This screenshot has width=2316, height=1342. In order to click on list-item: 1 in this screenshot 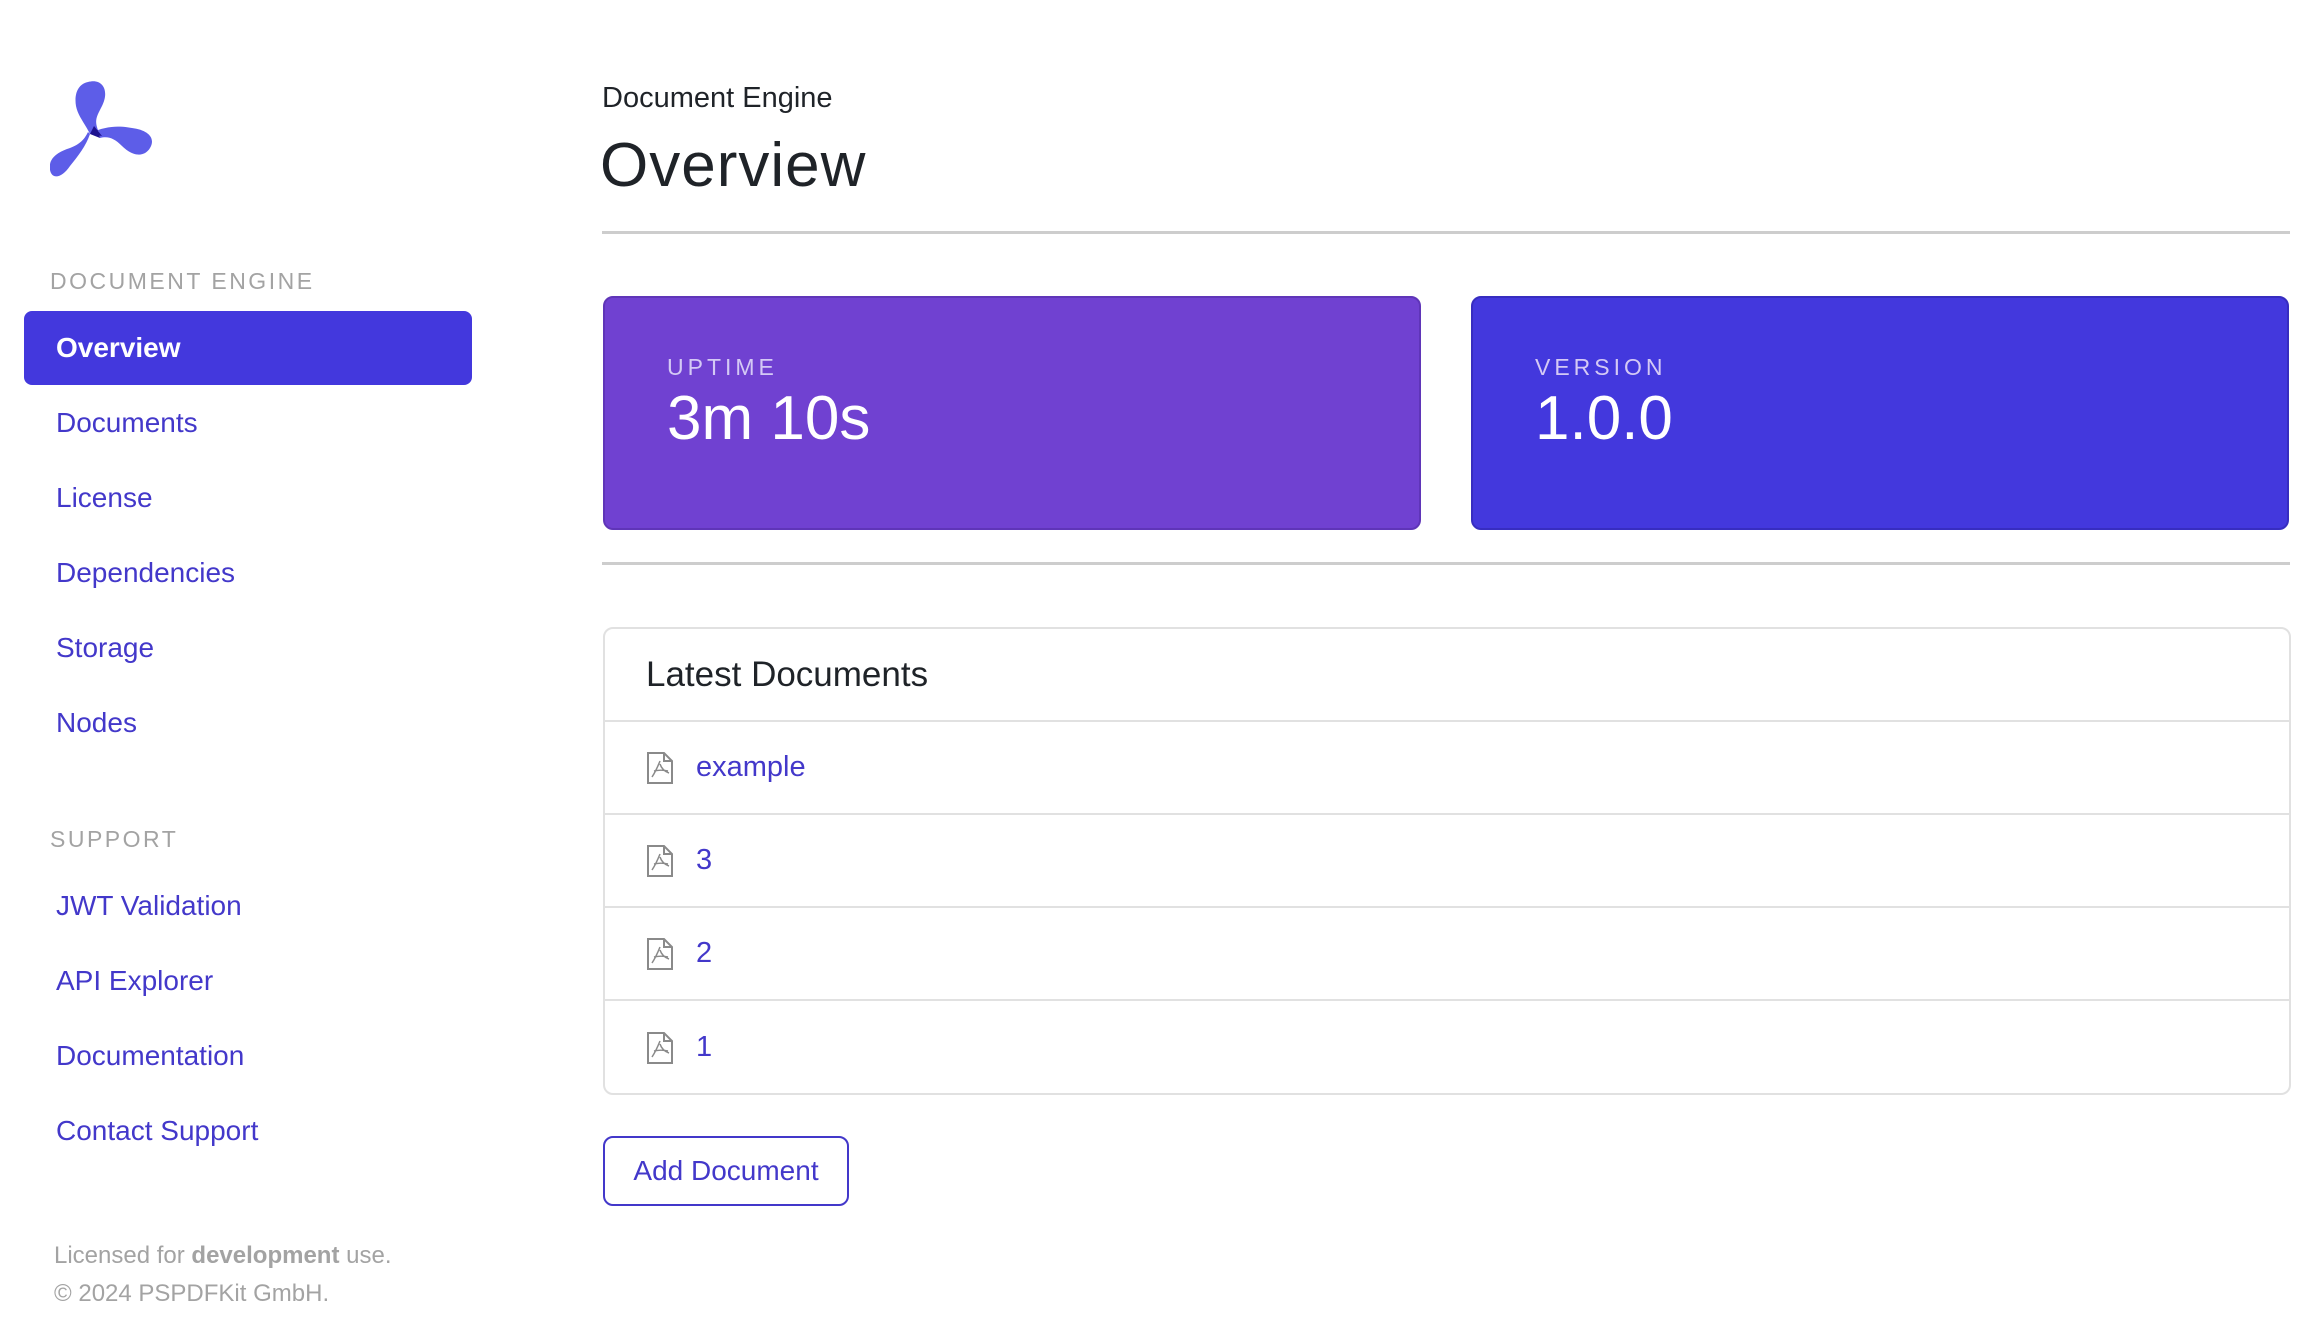, I will do `click(1447, 1047)`.